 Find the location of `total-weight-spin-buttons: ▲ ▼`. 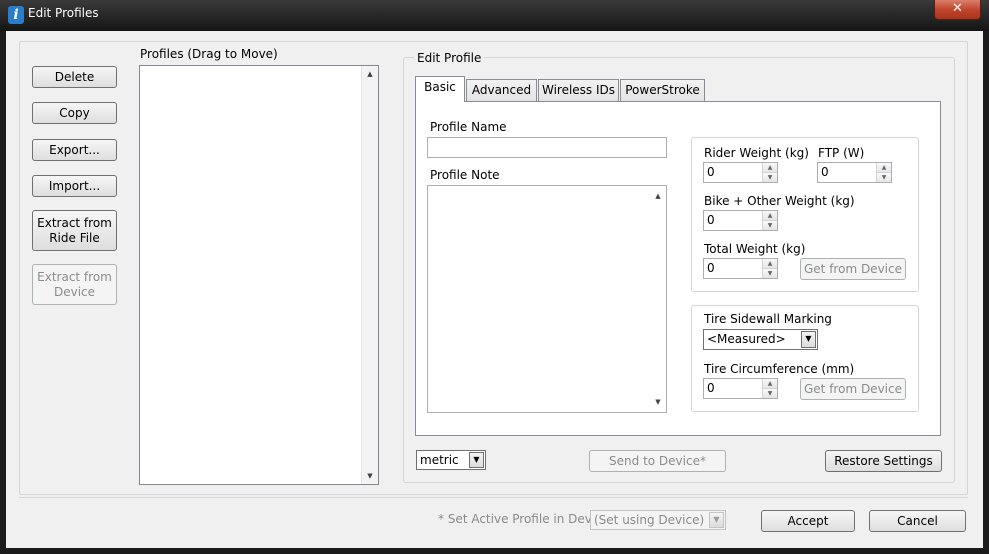

total-weight-spin-buttons: ▲ ▼ is located at coordinates (769, 268).